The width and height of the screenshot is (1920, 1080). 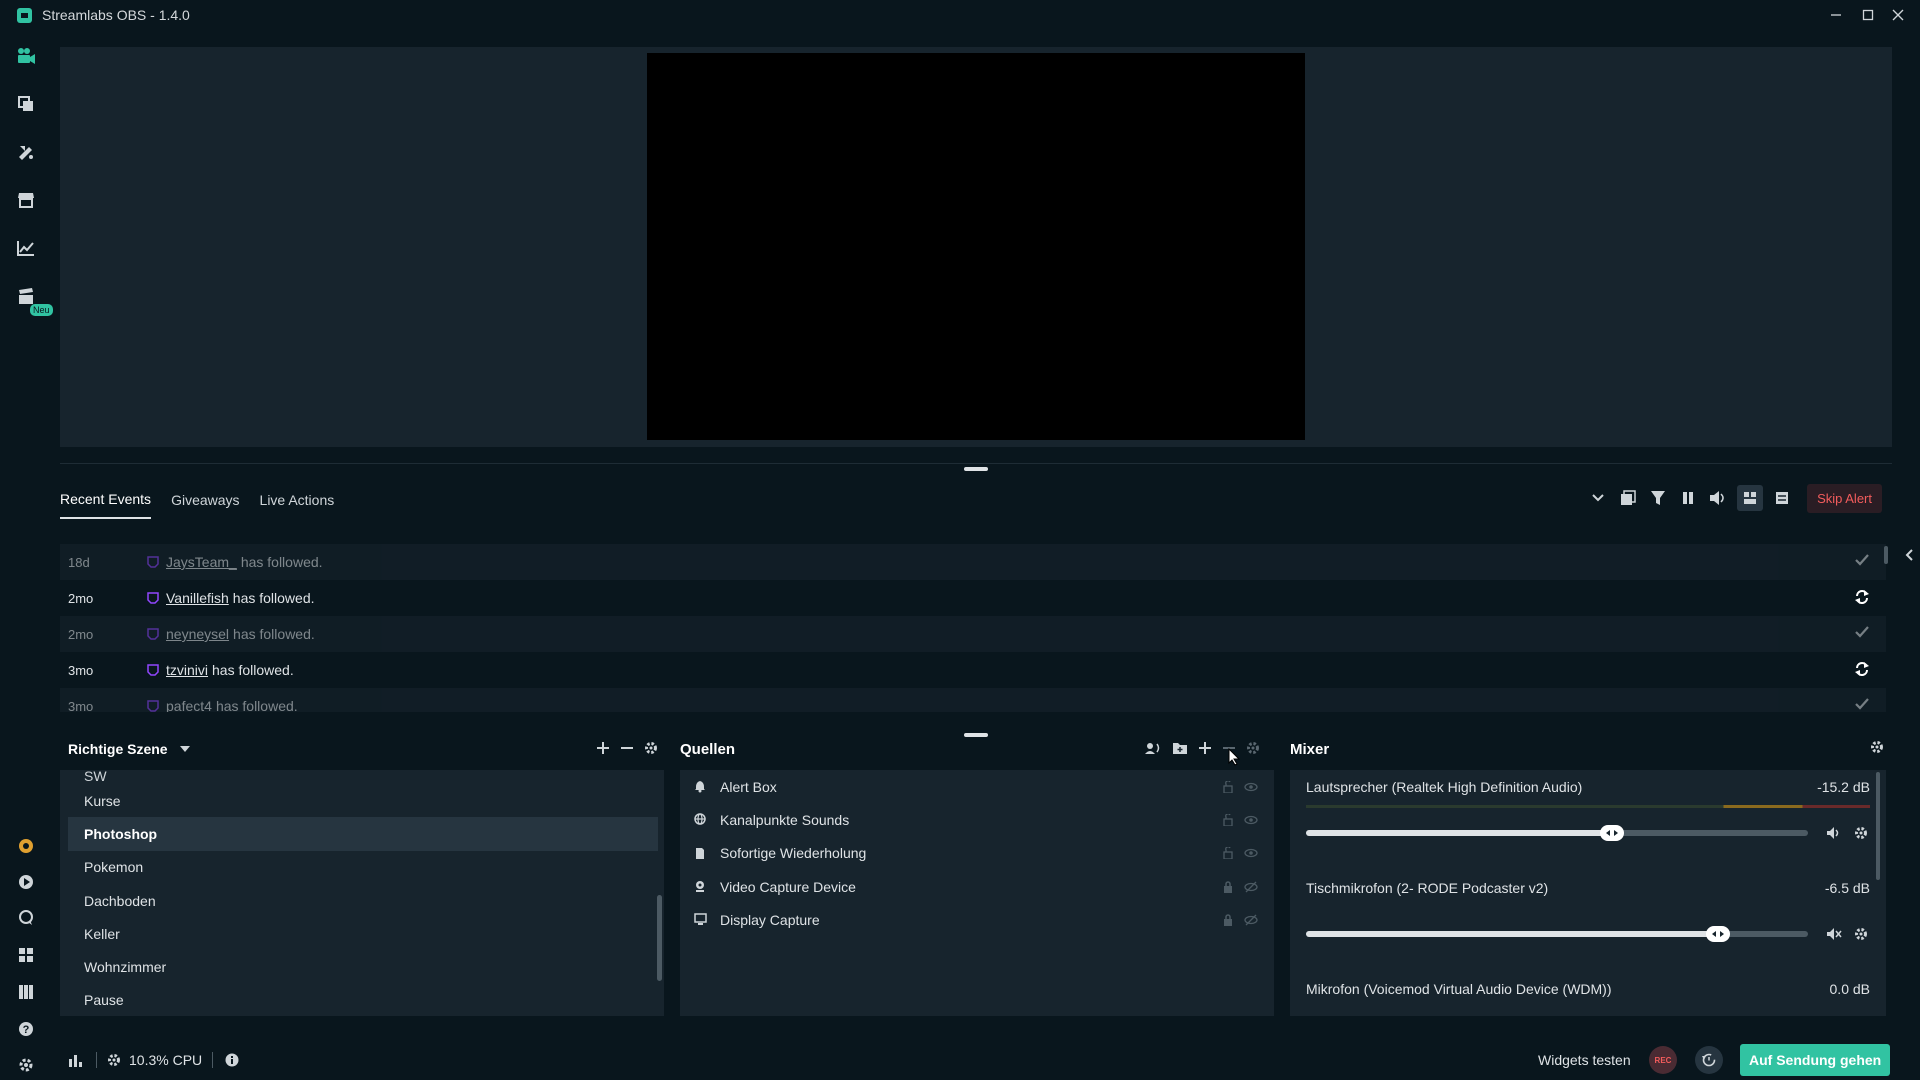 I want to click on pause-icon, so click(x=1688, y=498).